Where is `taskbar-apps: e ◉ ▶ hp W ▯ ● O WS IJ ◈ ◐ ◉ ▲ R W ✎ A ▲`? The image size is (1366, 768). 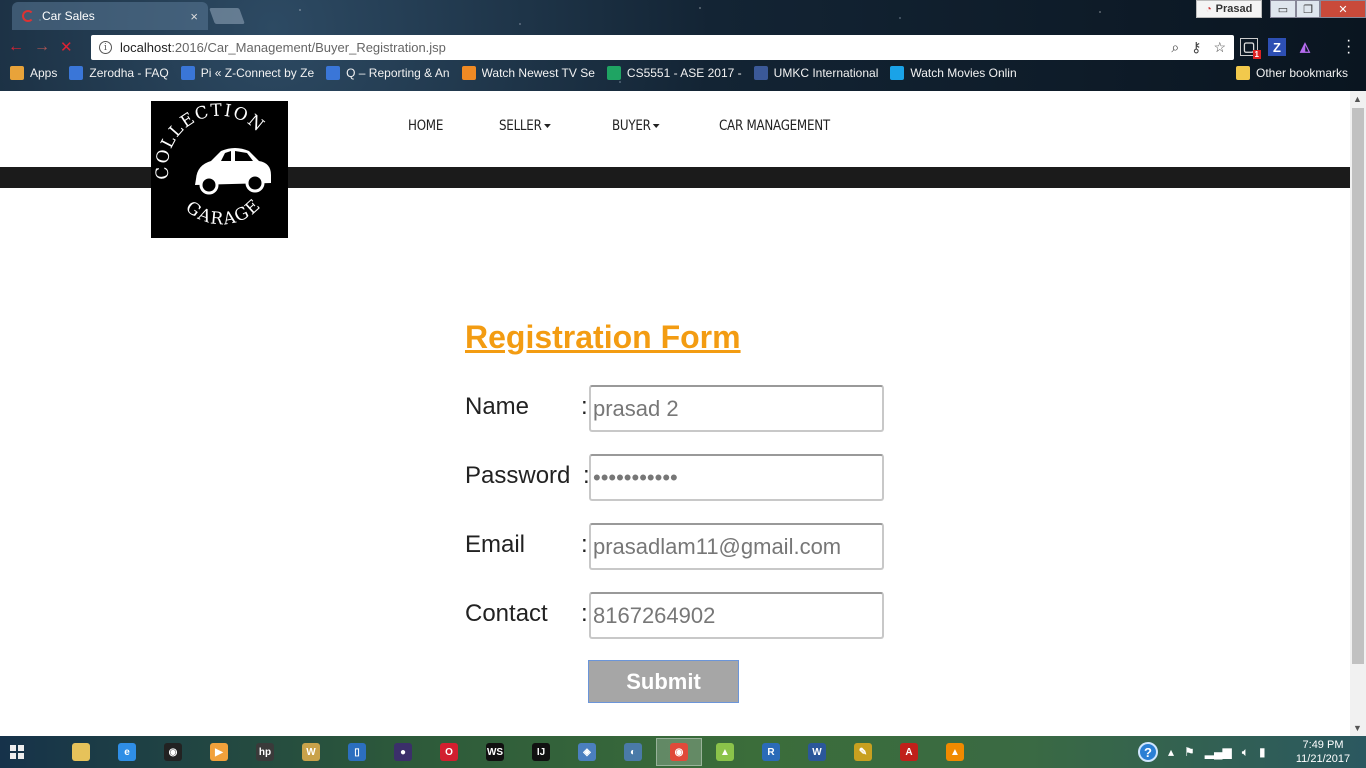 taskbar-apps: e ◉ ▶ hp W ▯ ● O WS IJ ◈ ◐ ◉ ▲ R W ✎ A ▲ is located at coordinates (518, 752).